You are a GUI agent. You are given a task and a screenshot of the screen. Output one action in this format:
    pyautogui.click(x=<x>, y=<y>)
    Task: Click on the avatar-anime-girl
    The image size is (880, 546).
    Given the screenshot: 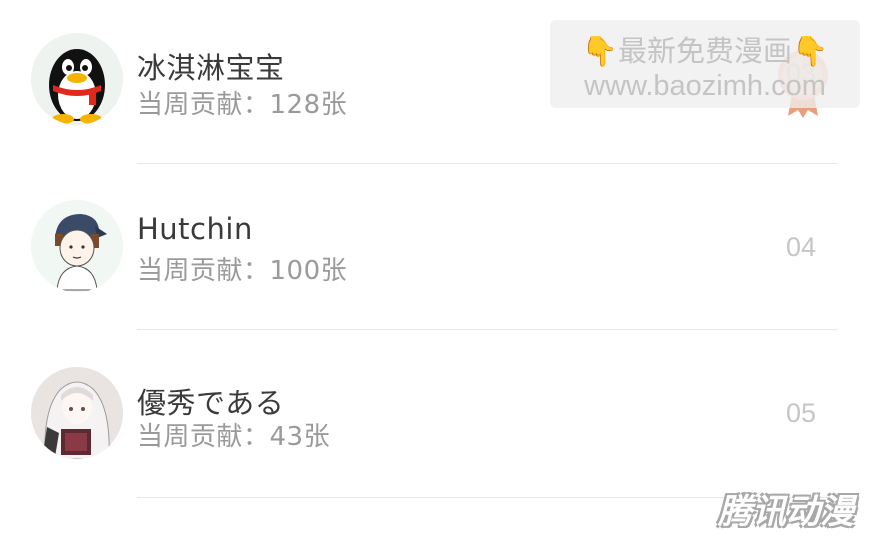 What is the action you would take?
    pyautogui.click(x=77, y=413)
    